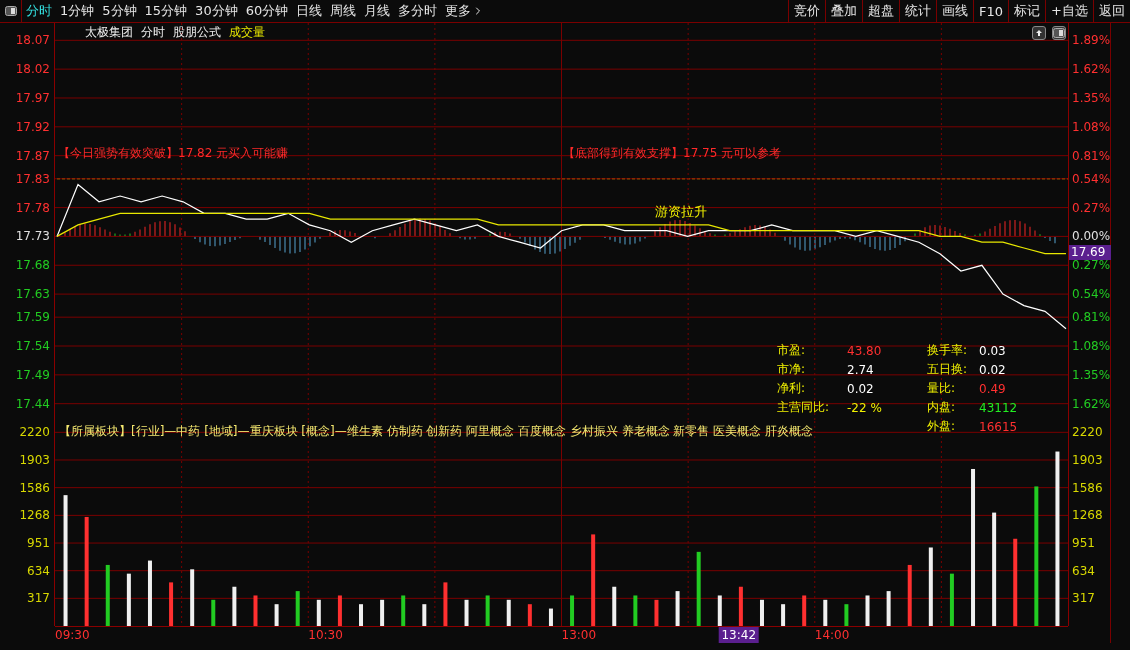  Describe the element at coordinates (991, 11) in the screenshot. I see `toolbar-button: F10` at that location.